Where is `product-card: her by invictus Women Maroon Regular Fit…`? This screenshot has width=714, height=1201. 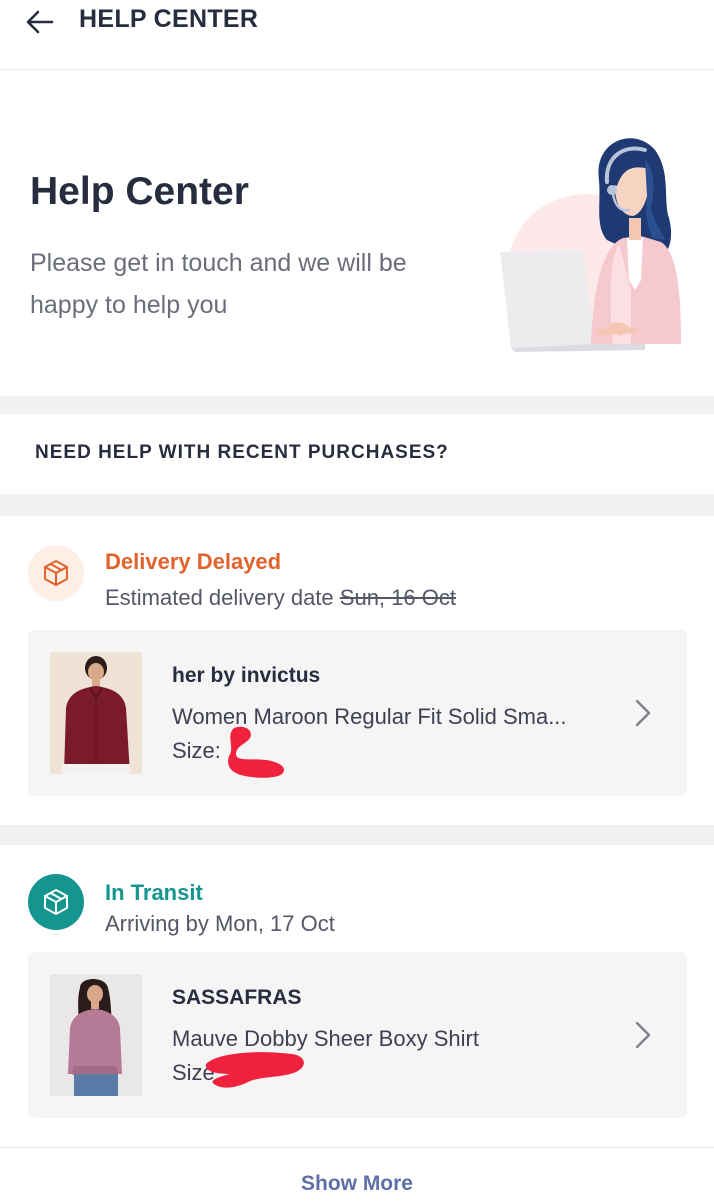
product-card: her by invictus Women Maroon Regular Fit… is located at coordinates (357, 713).